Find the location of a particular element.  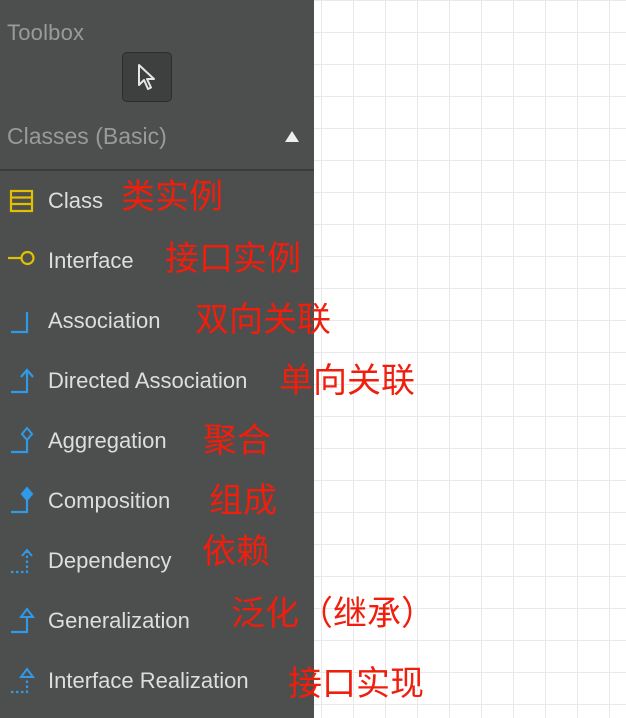

aggregation-icon is located at coordinates (22, 440).